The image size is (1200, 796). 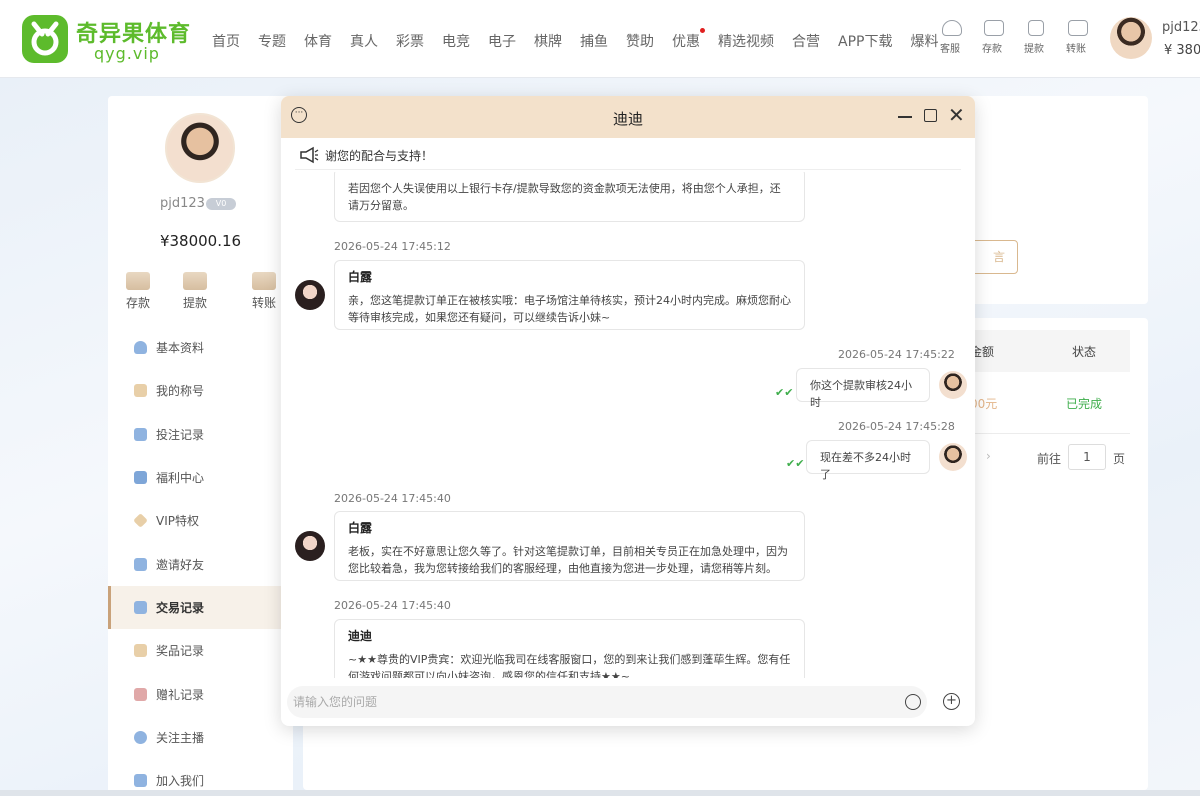 What do you see at coordinates (140, 521) in the screenshot?
I see `diamond-icon` at bounding box center [140, 521].